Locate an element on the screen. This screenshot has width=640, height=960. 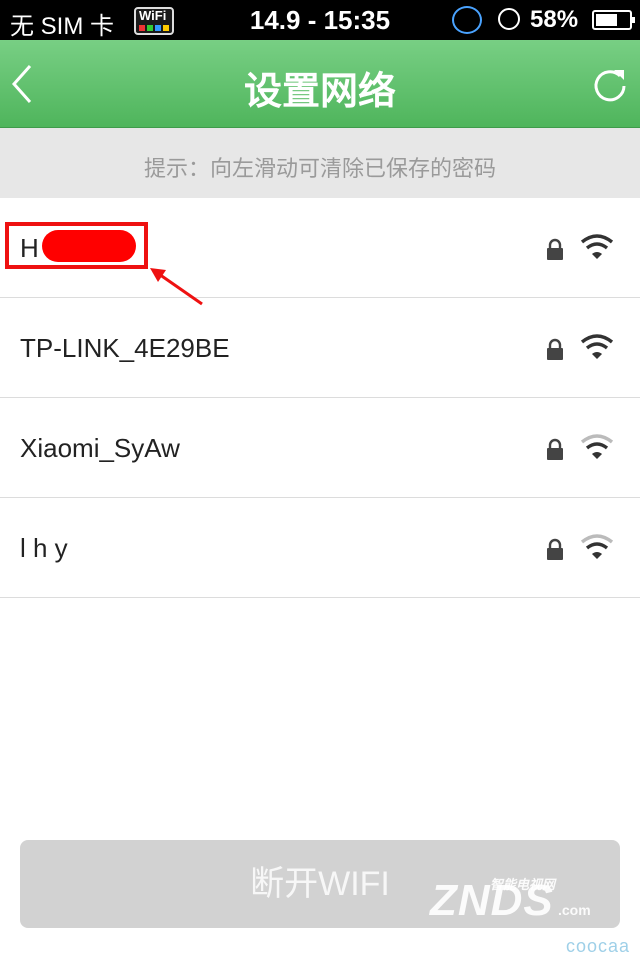
coocaa-watermark: coocaa is located at coordinates (598, 946).